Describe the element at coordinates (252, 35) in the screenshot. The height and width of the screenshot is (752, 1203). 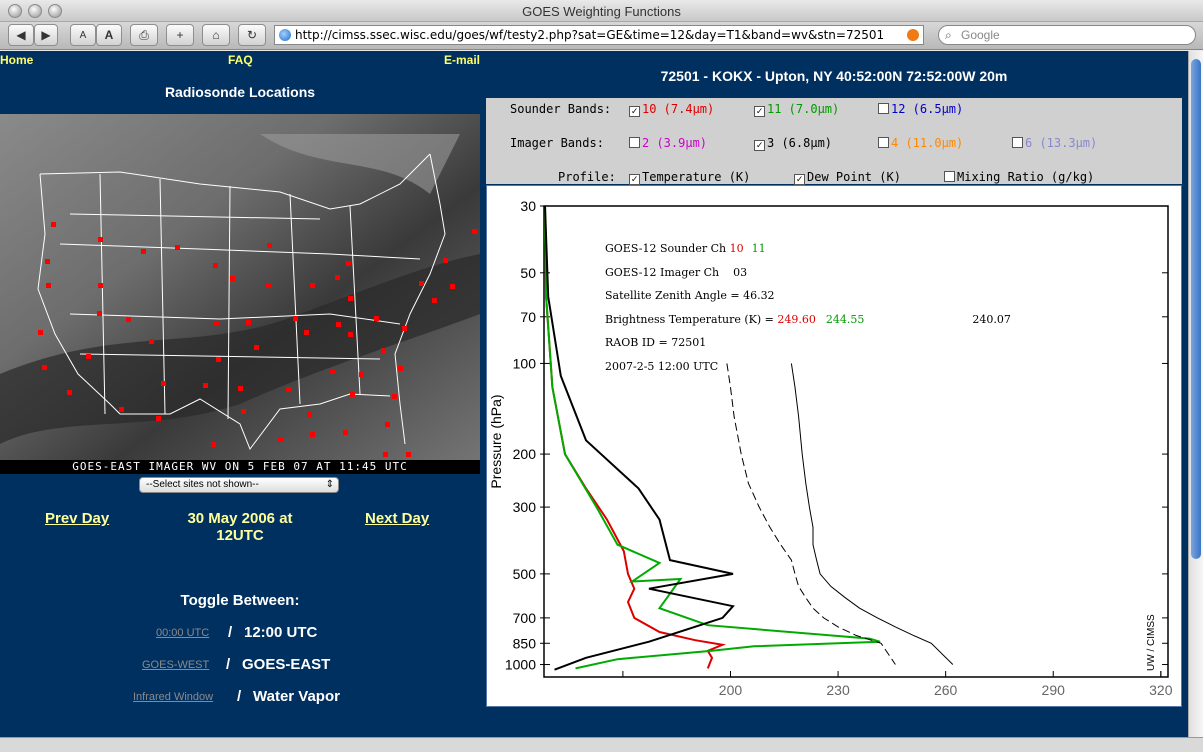
I see `reload-button: ↻` at that location.